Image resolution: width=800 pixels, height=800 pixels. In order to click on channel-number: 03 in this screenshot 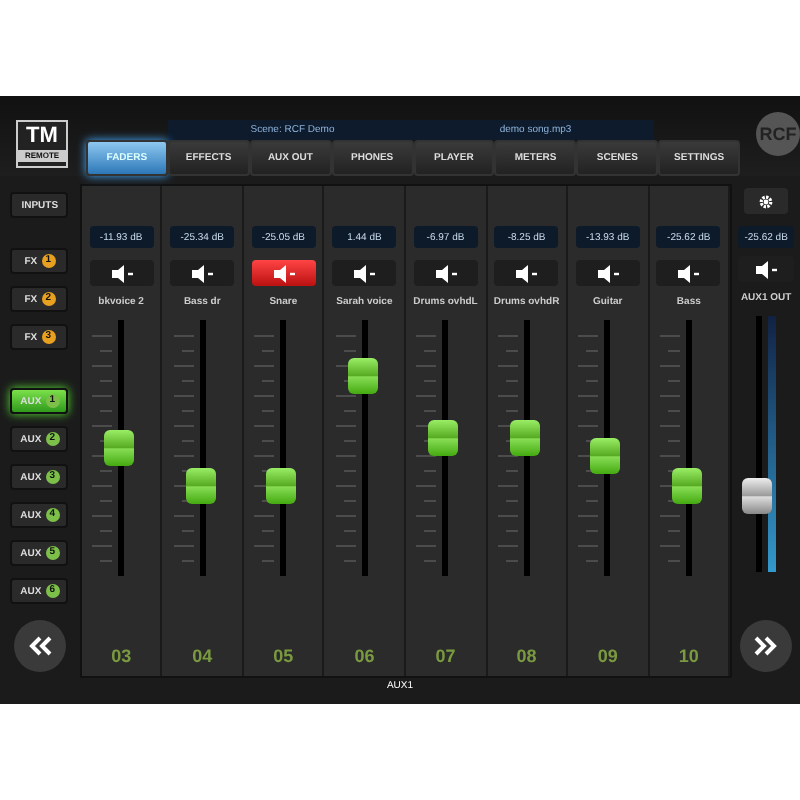, I will do `click(121, 656)`.